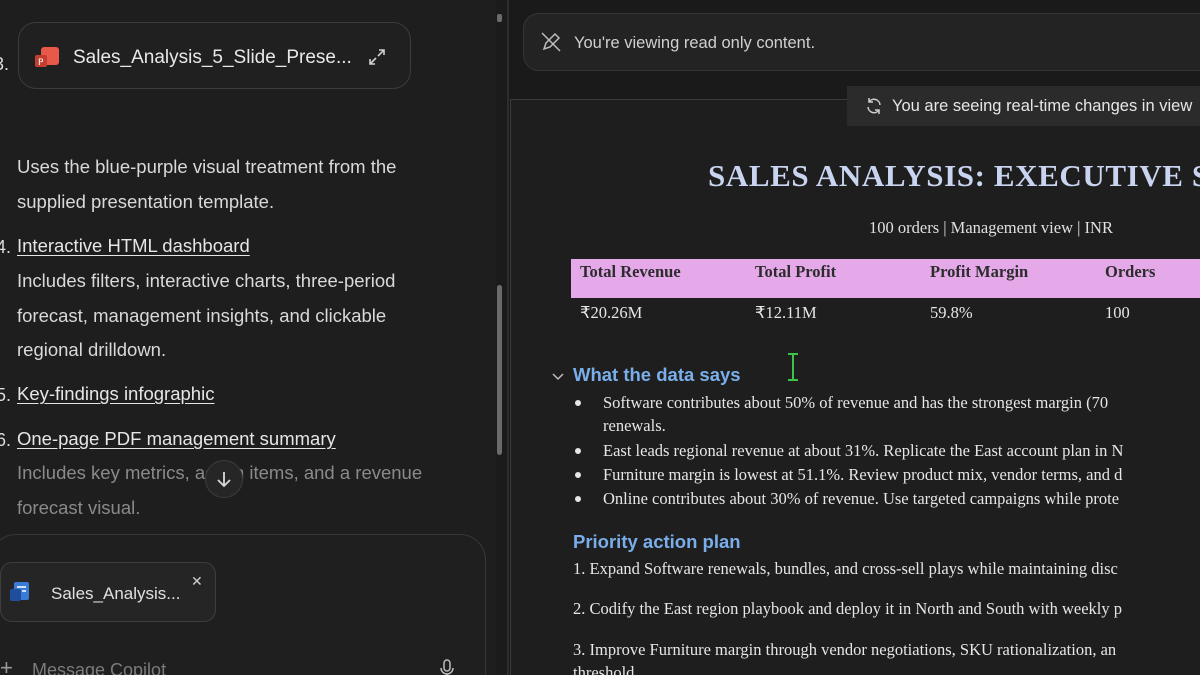  Describe the element at coordinates (991, 227) in the screenshot. I see `document-subtitle: 100 orders | Management view | INR` at that location.